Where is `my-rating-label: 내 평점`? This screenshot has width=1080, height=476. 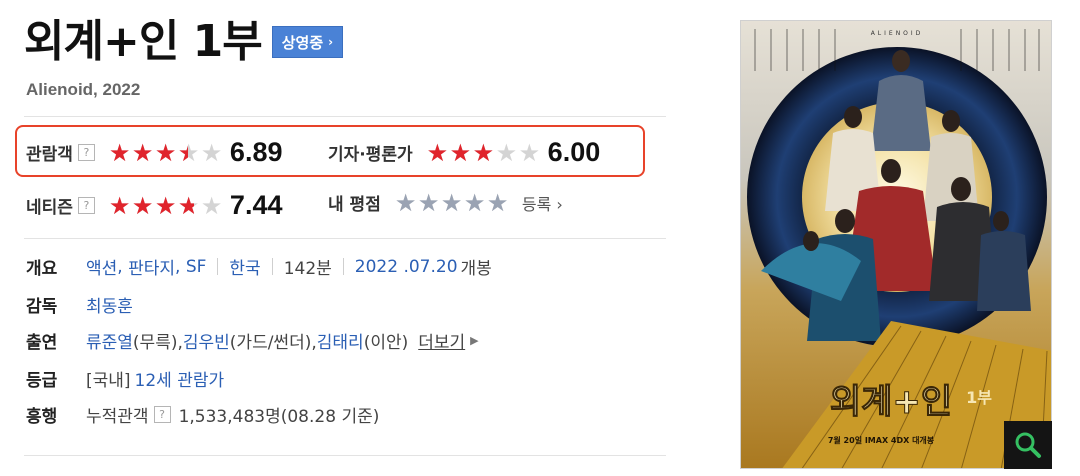 my-rating-label: 내 평점 is located at coordinates (354, 205).